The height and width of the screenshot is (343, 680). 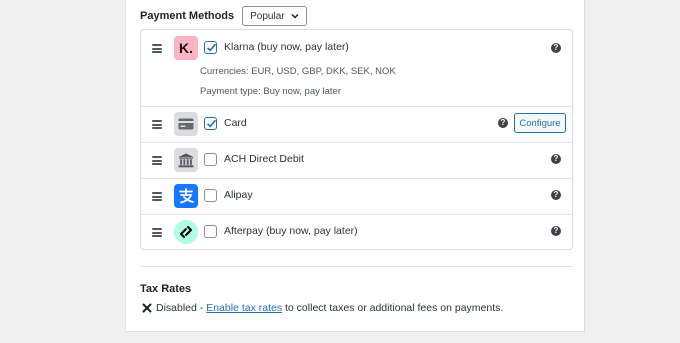 I want to click on payment-methods-header: Payment Methods Popular, so click(x=223, y=16).